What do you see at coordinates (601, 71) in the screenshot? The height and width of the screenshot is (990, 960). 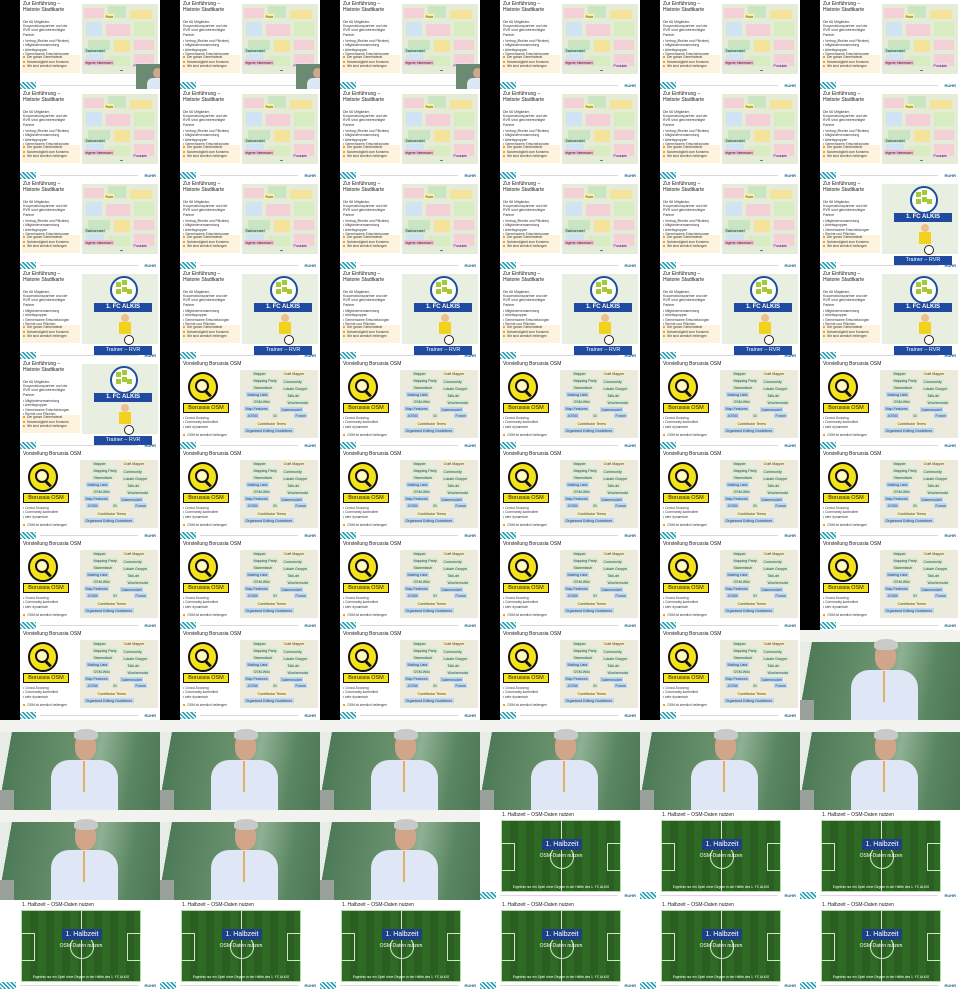 I see `map-label` at bounding box center [601, 71].